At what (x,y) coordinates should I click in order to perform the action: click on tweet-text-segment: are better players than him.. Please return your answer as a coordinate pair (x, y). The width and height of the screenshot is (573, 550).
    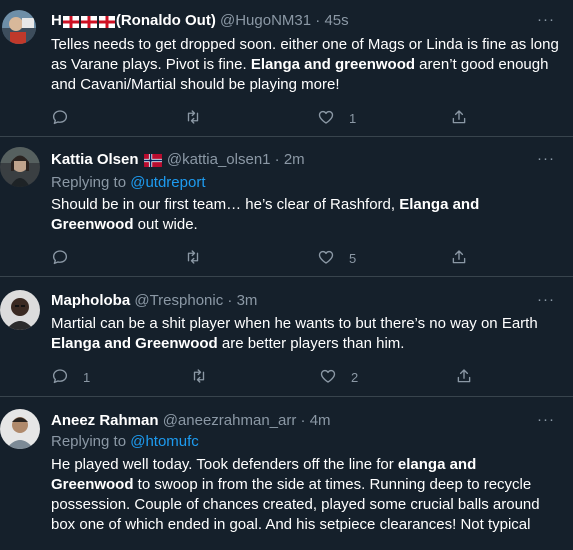
    Looking at the image, I should click on (311, 343).